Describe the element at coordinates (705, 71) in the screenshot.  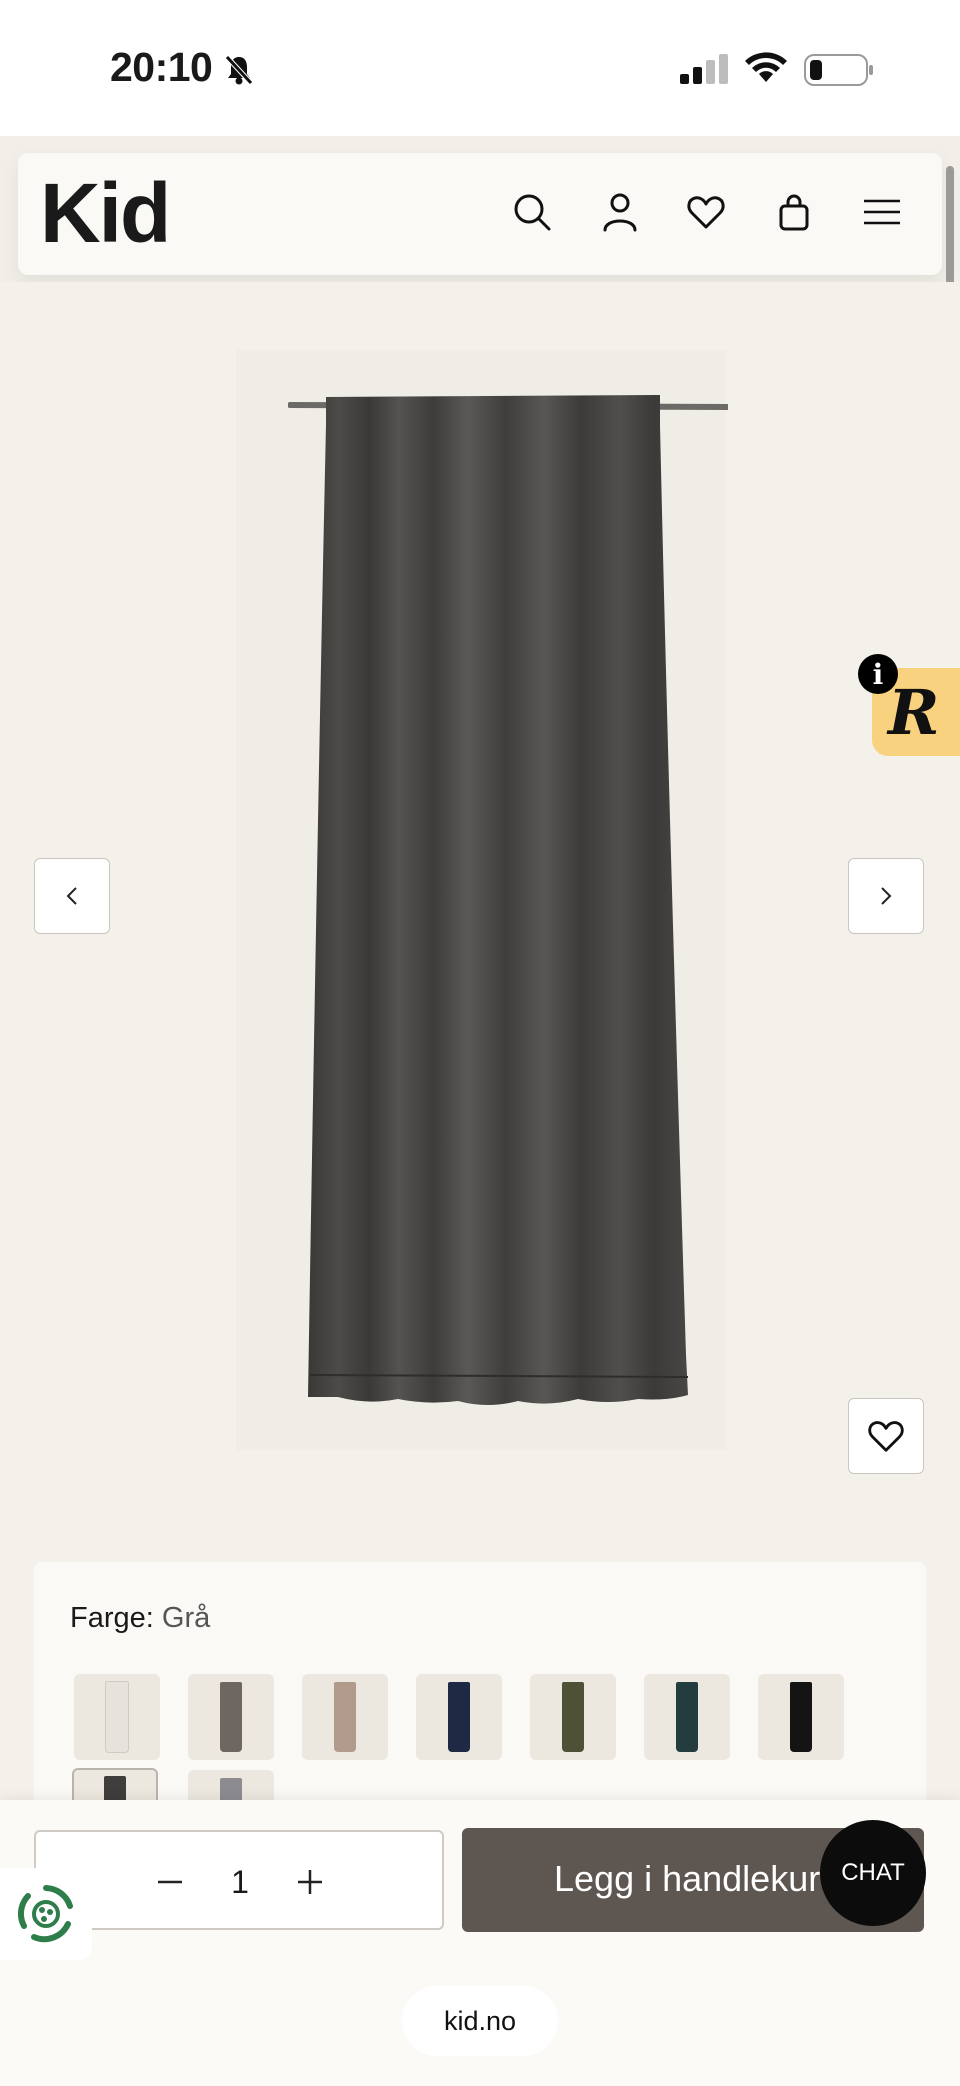
I see `cellular-signal-icon` at that location.